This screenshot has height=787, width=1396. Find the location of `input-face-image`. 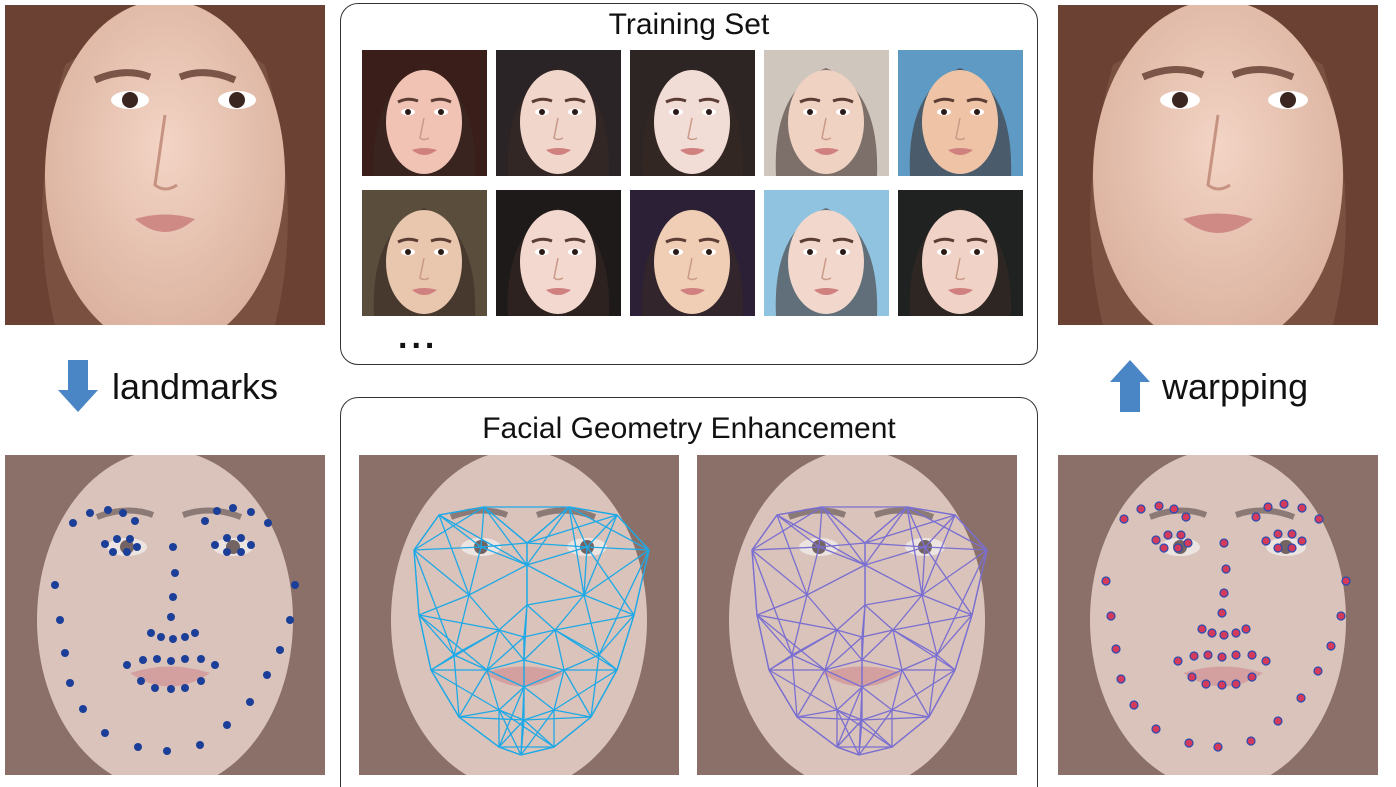

input-face-image is located at coordinates (165, 165).